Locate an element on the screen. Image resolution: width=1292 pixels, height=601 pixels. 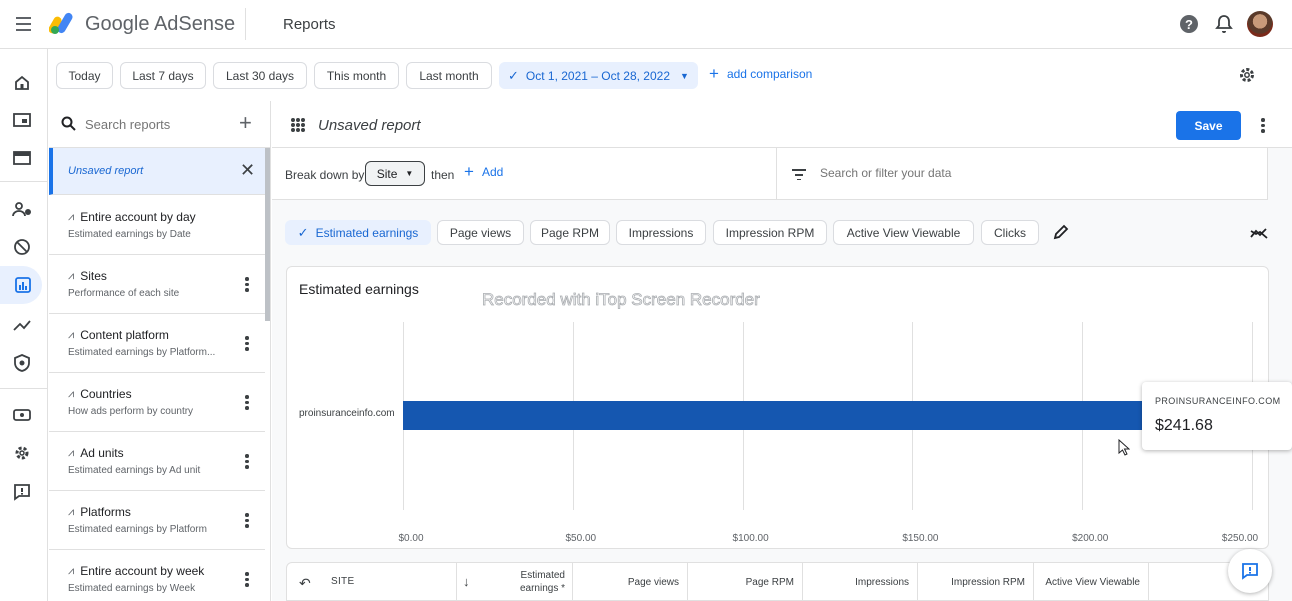
metric-chip-estimated-earnings: ✓ Estimated earnings is located at coordinates (358, 232).